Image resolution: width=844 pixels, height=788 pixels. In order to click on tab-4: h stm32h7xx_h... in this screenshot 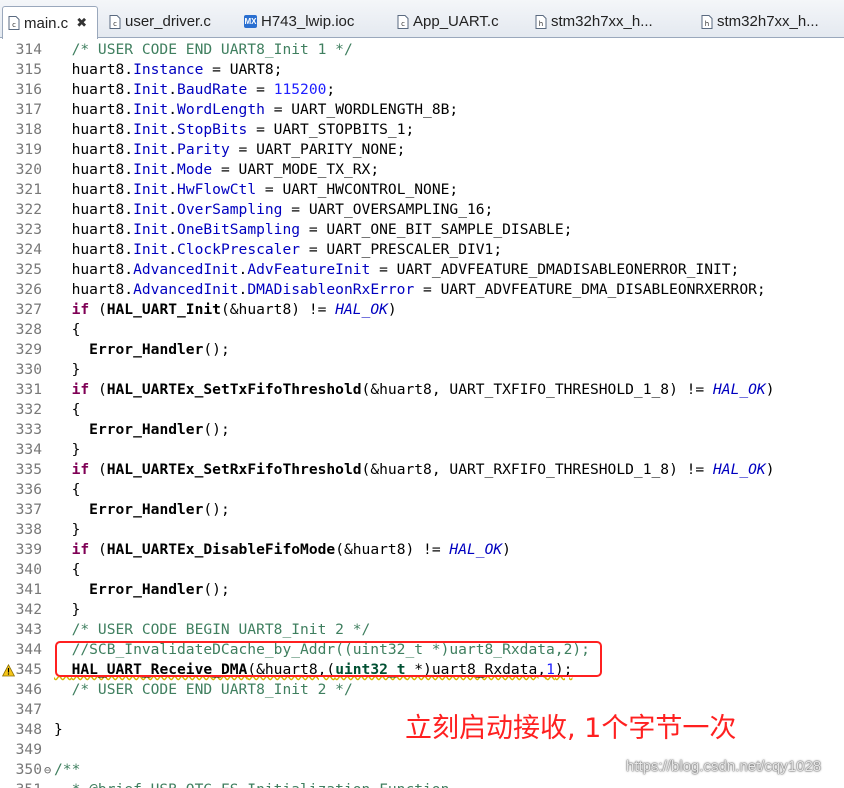, I will do `click(610, 21)`.